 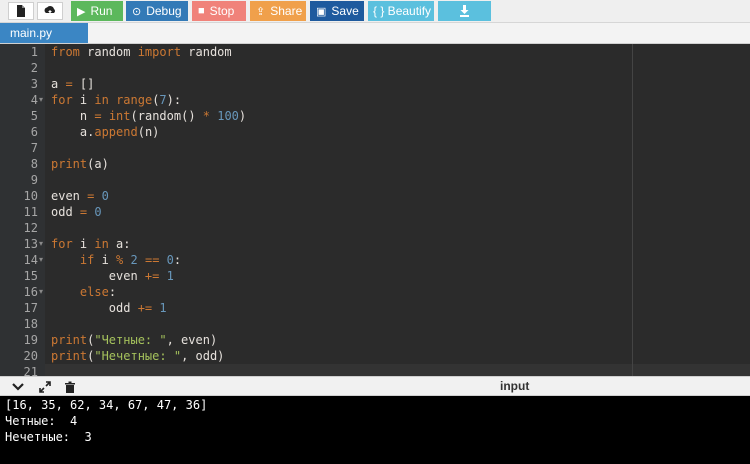 What do you see at coordinates (201, 11) in the screenshot?
I see `stop-icon: ■` at bounding box center [201, 11].